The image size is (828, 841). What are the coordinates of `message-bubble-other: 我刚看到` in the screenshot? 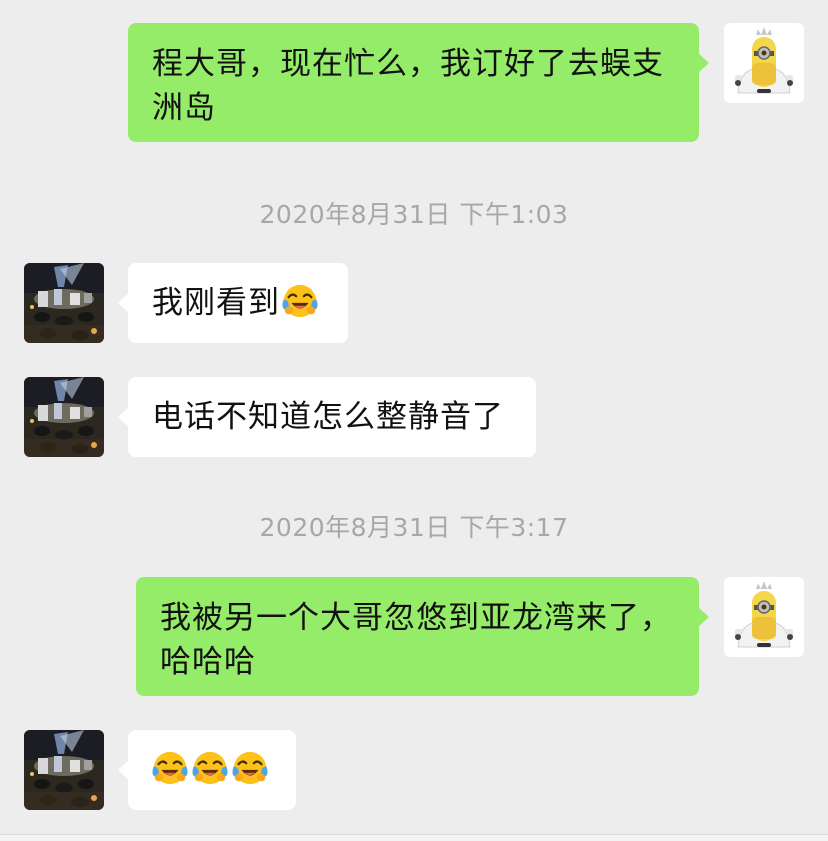 It's located at (233, 303).